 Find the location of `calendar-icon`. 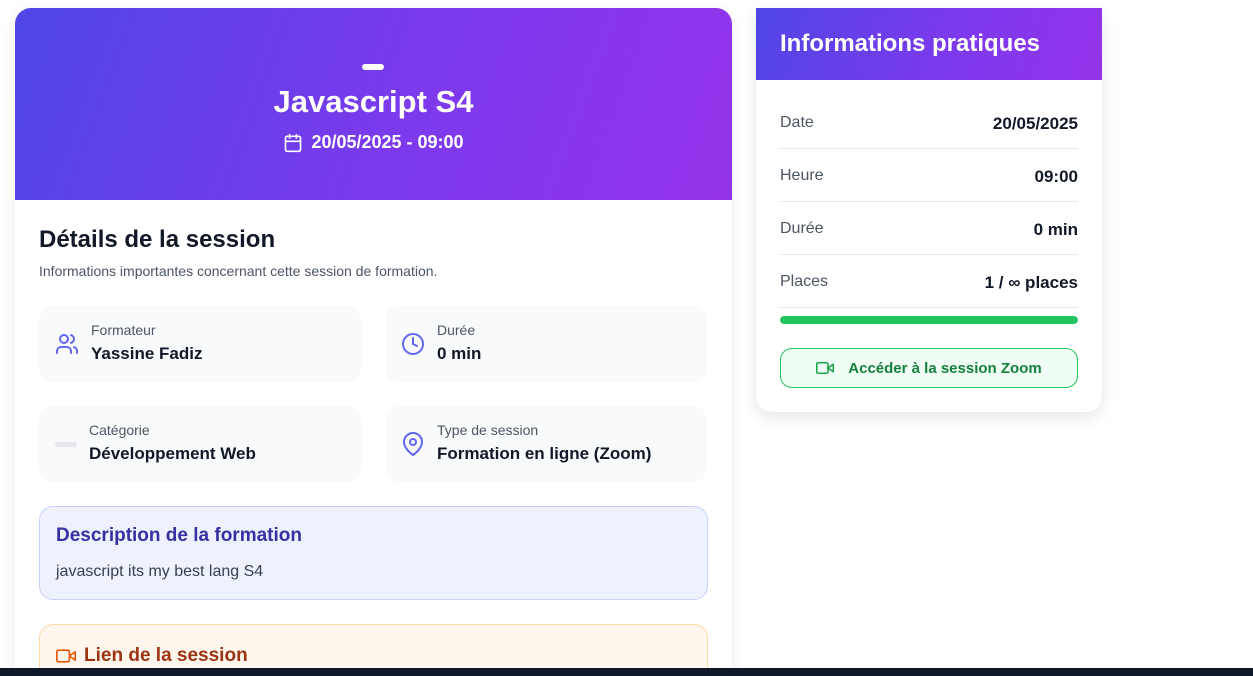

calendar-icon is located at coordinates (293, 142).